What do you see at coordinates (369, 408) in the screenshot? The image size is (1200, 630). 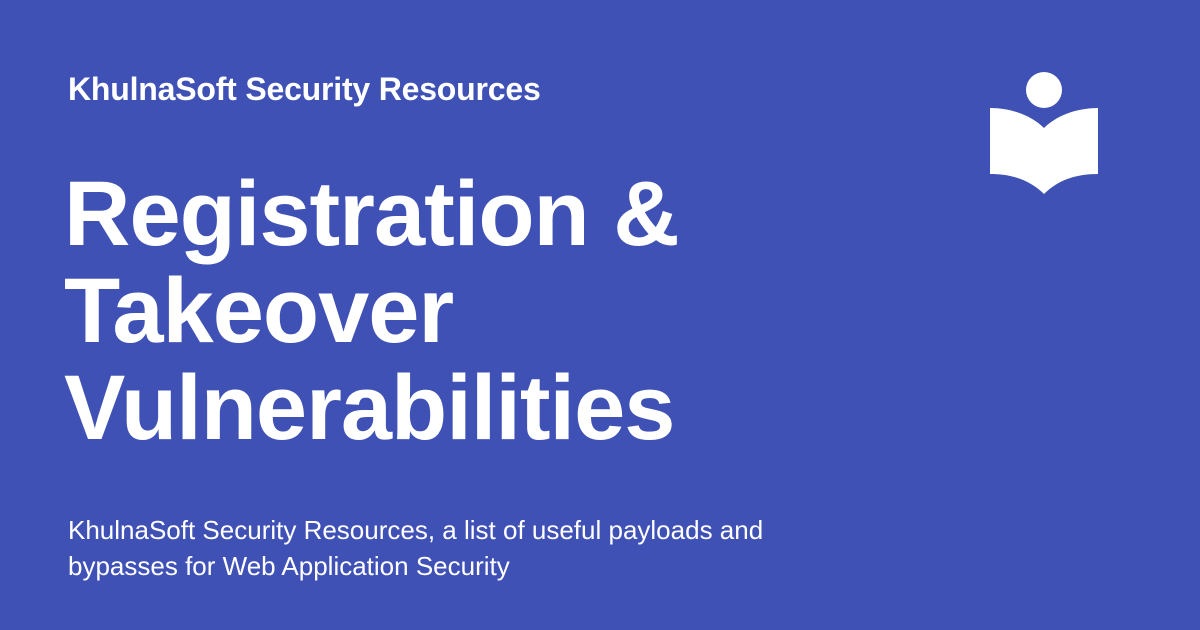 I see `page-title-line: Vulnerabilities` at bounding box center [369, 408].